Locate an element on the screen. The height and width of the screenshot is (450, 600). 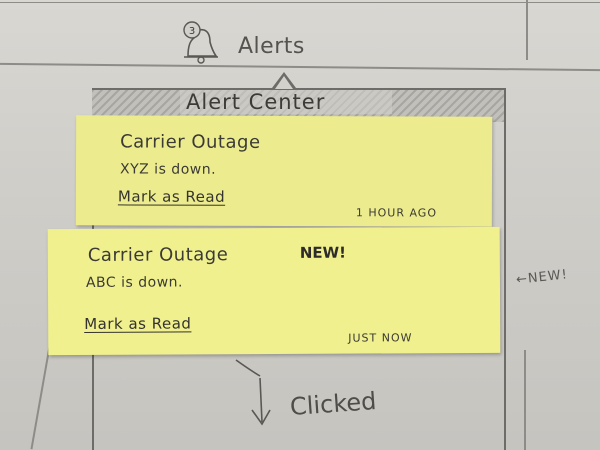
right-margin-line is located at coordinates (527, 30).